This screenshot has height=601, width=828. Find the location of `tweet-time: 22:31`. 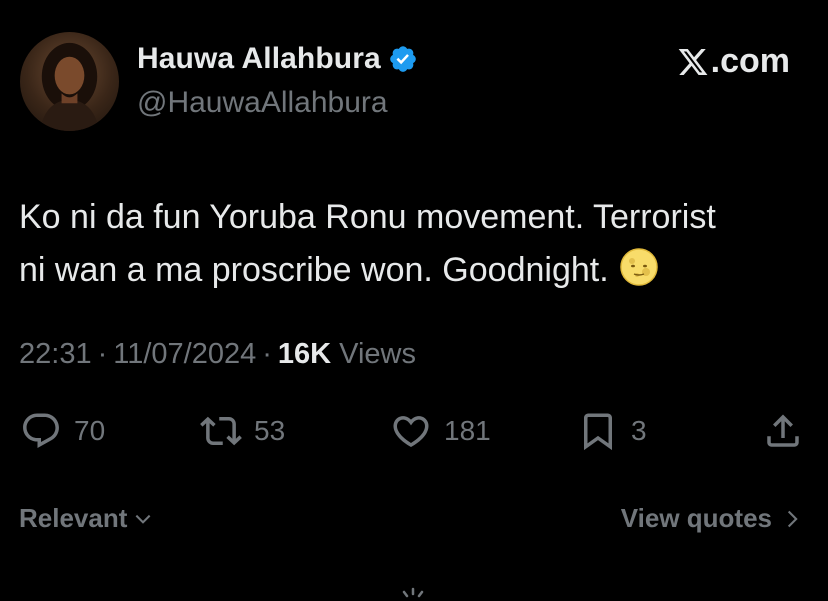

tweet-time: 22:31 is located at coordinates (55, 354).